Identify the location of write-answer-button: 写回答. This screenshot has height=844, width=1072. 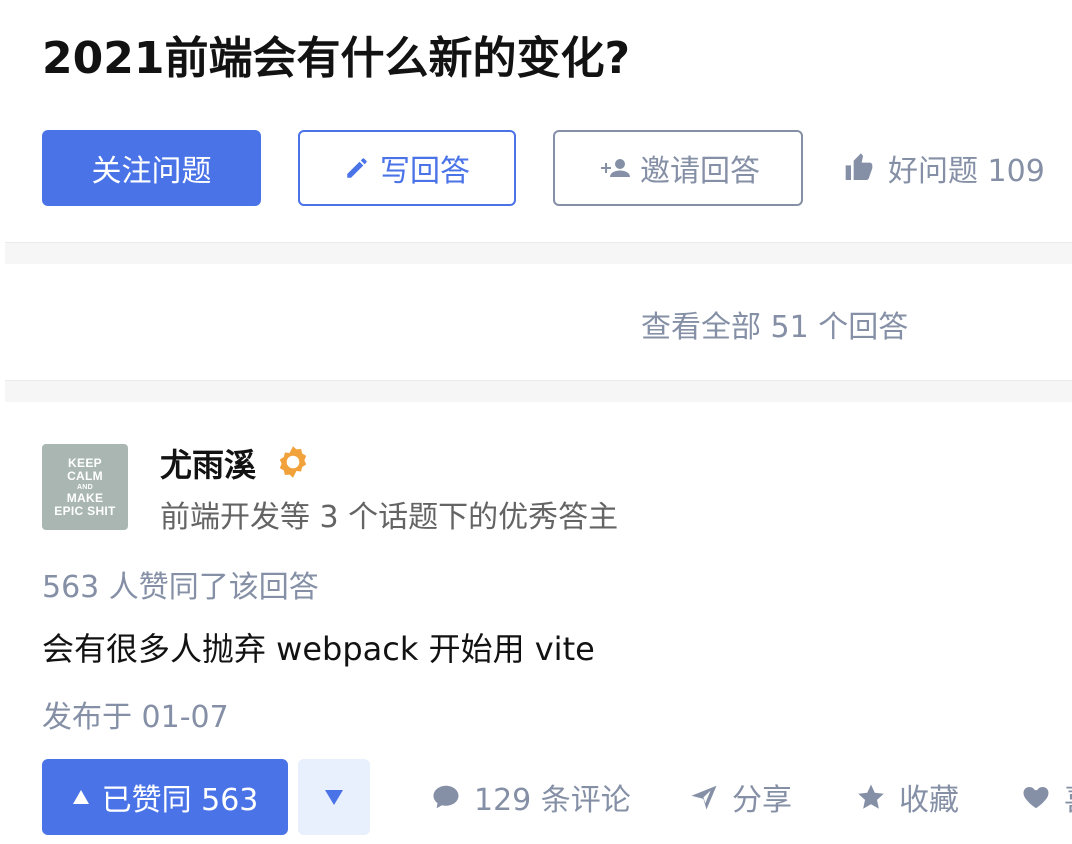
(407, 168).